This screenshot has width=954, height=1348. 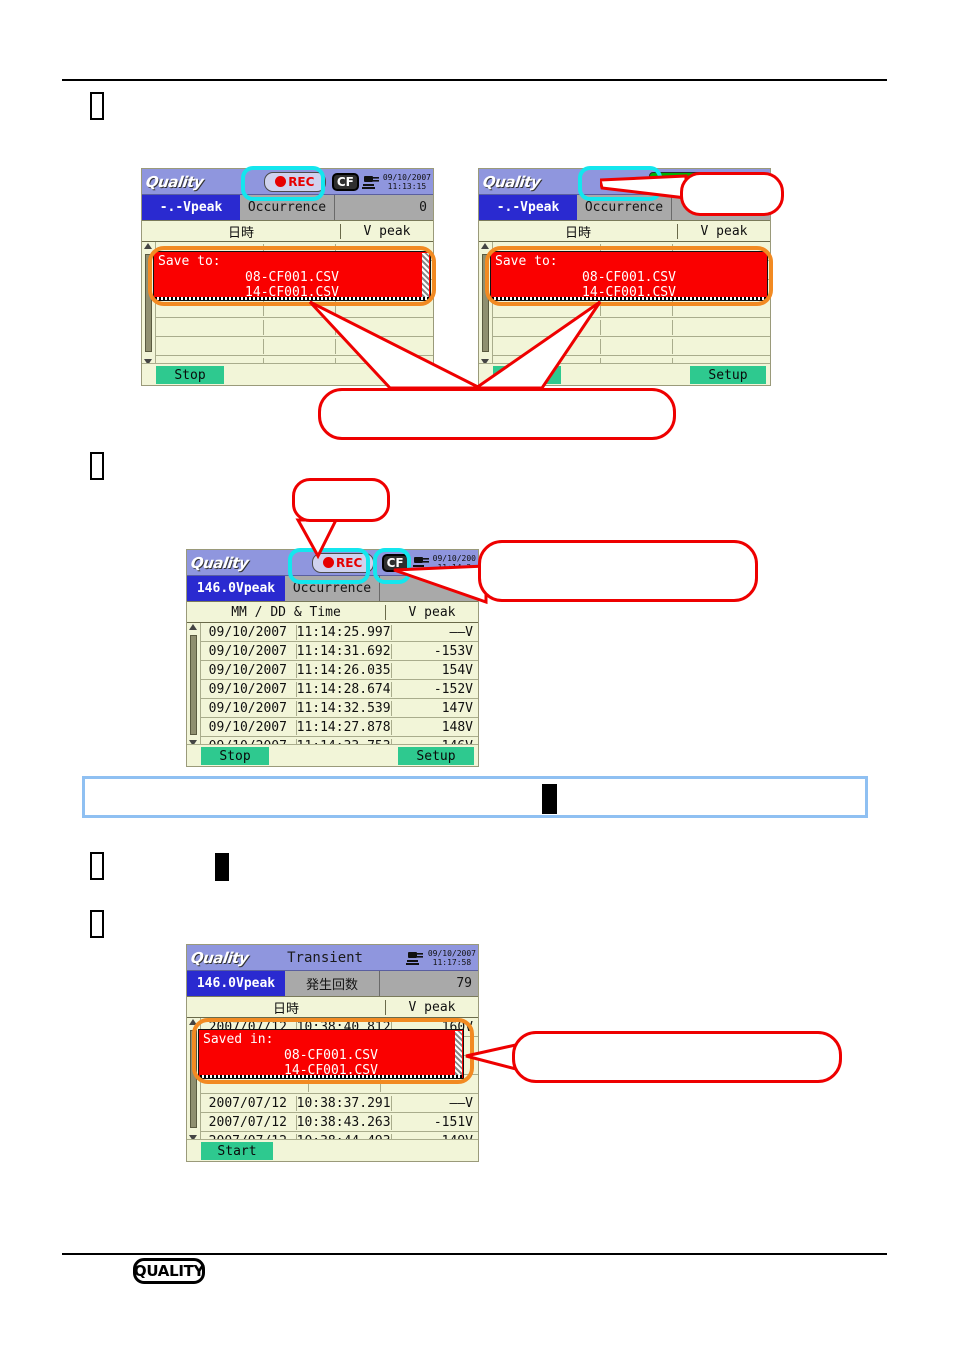 I want to click on table-row: 09/10/2007 11:14:31.692 -153V, so click(x=339, y=651).